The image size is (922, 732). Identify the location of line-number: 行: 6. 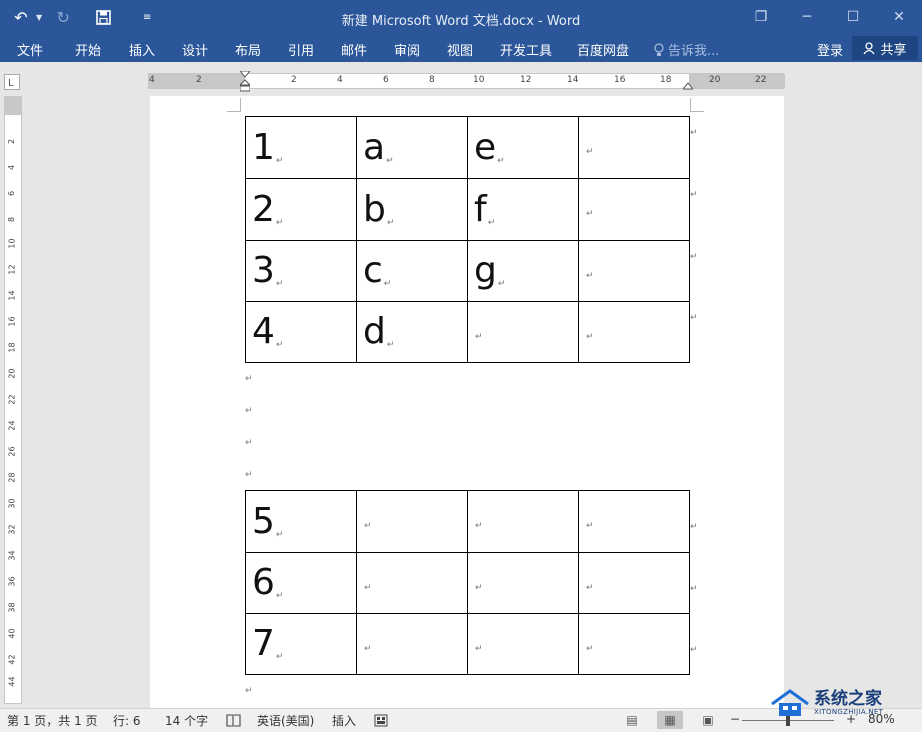
(127, 720).